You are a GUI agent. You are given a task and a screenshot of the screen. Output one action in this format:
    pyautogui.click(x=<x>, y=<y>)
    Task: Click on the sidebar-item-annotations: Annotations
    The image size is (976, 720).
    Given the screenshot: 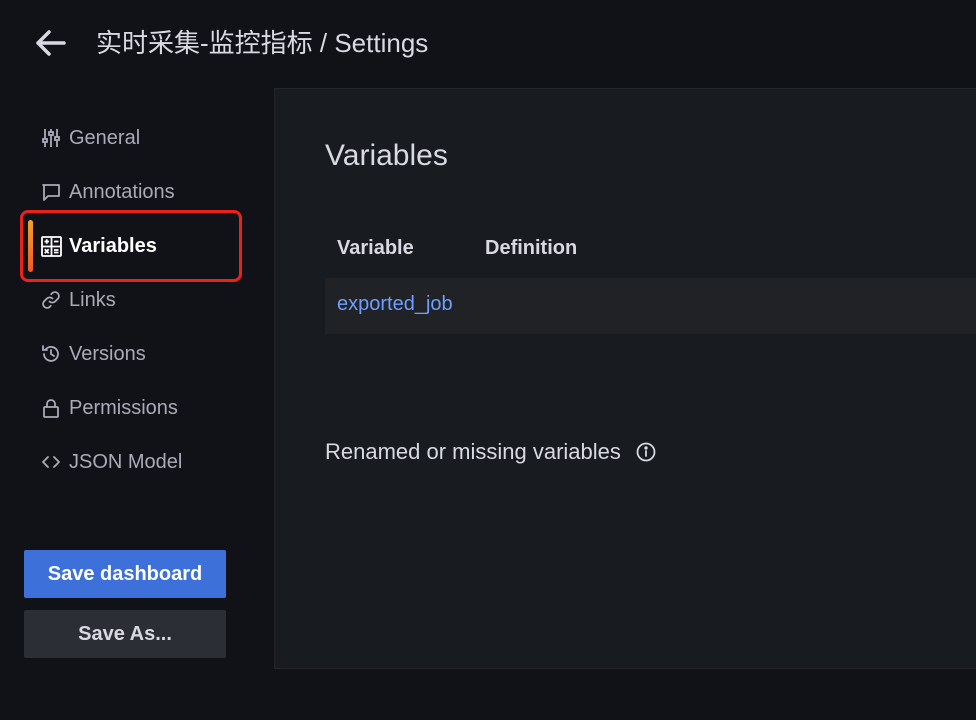 What is the action you would take?
    pyautogui.click(x=107, y=192)
    